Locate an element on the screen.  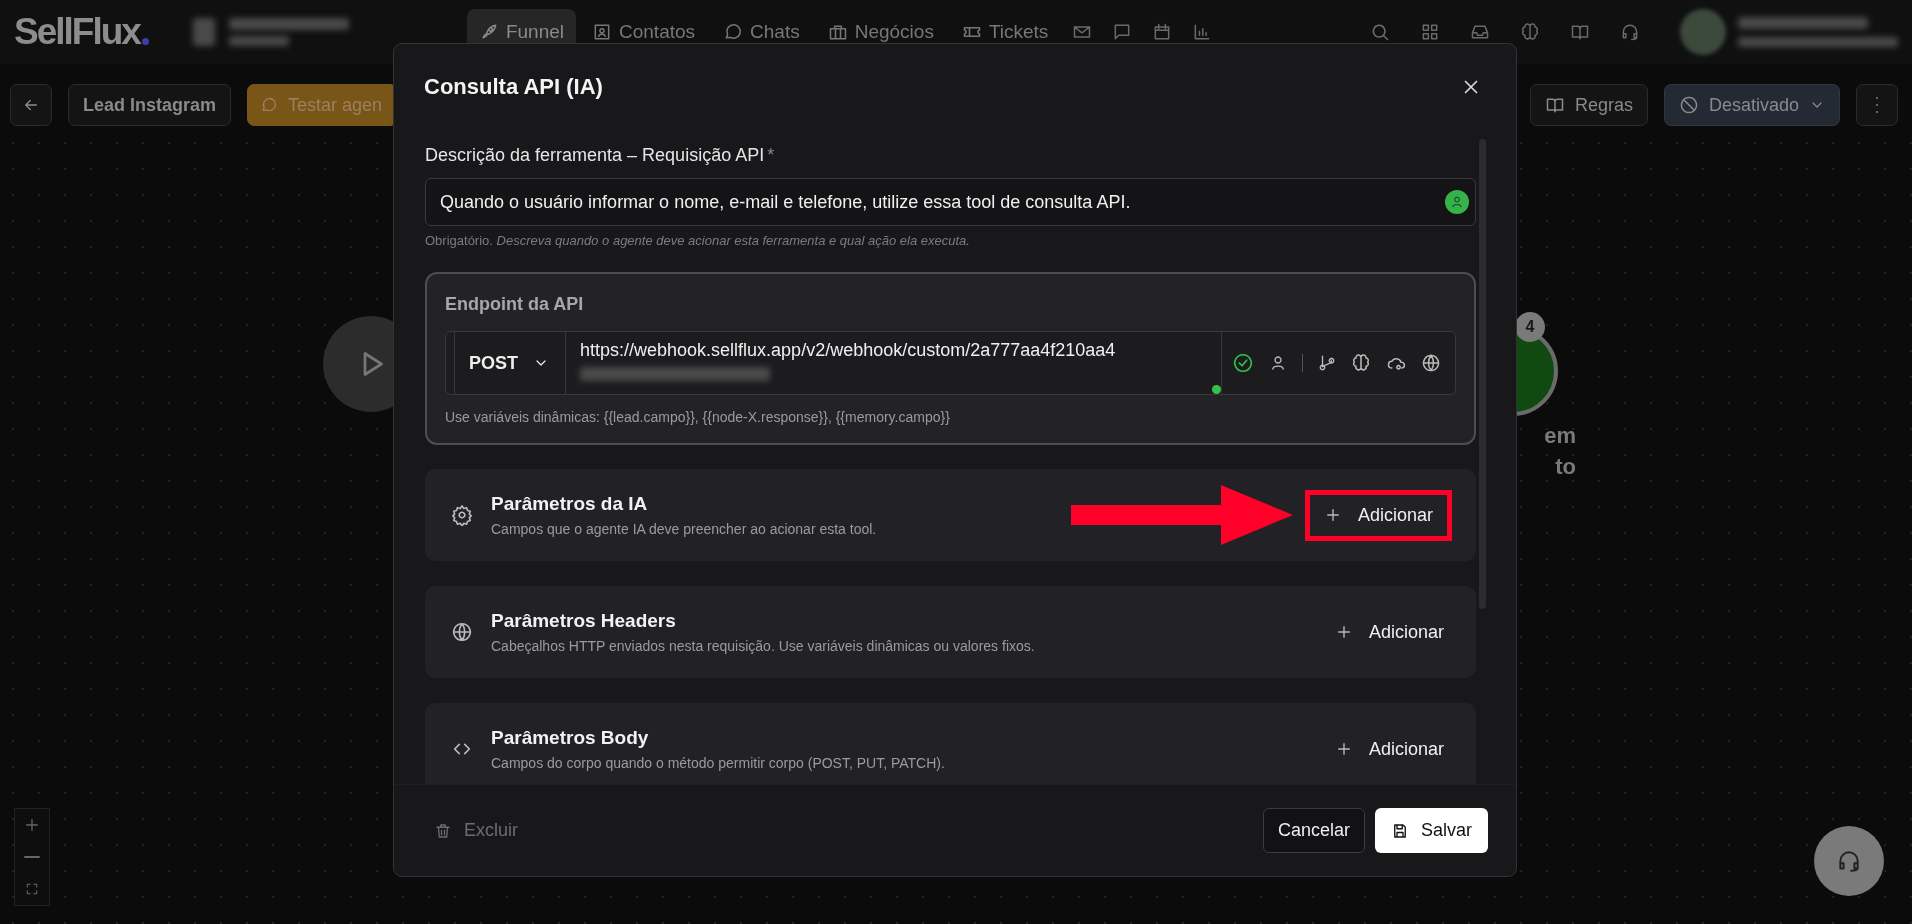
section-subtitle: Cabeçalhos HTTP enviados nesta requisição. Use variáveis dinâmicas ou valores fixos. is located at coordinates (763, 646).